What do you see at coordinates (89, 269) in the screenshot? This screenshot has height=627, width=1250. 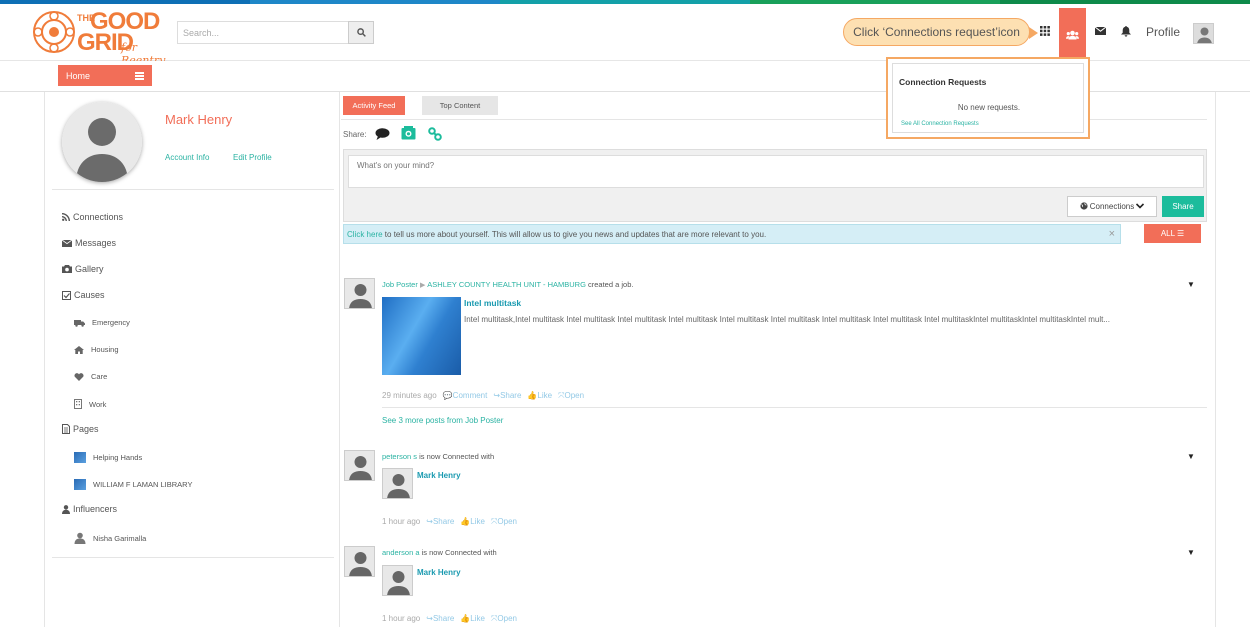 I see `sidebar-item-label: Gallery` at bounding box center [89, 269].